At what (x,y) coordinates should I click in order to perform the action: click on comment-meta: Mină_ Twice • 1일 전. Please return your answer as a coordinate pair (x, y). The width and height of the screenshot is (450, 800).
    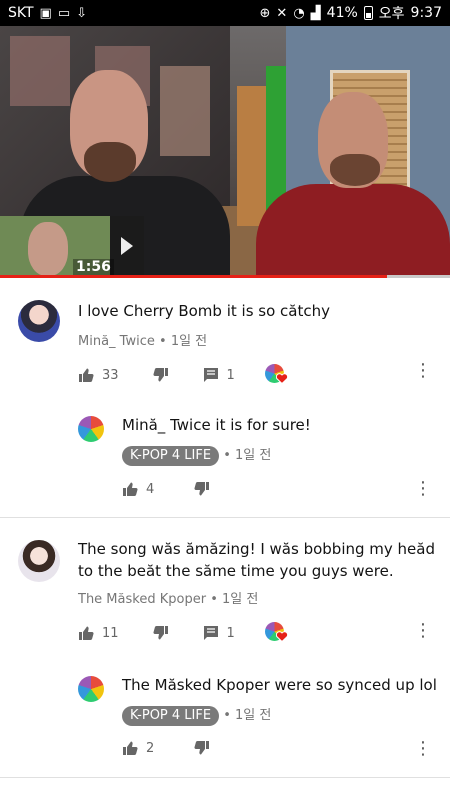
    Looking at the image, I should click on (142, 339).